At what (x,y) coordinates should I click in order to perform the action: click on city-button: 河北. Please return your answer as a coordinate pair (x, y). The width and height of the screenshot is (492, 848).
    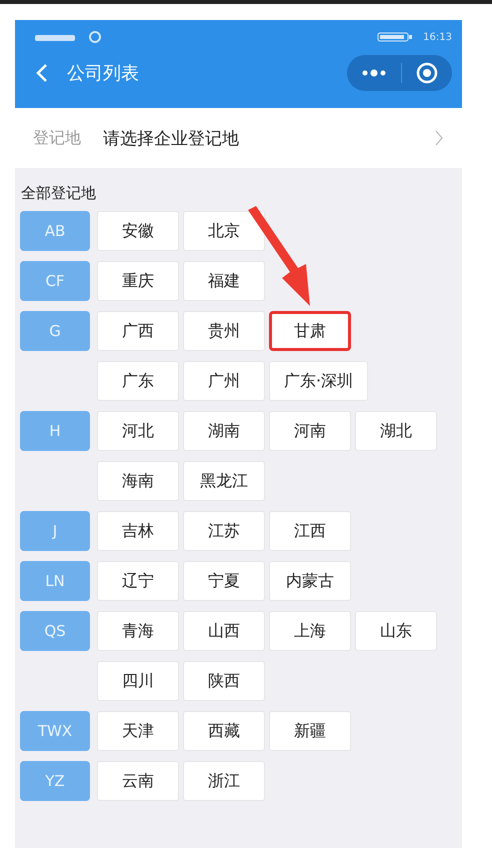
    Looking at the image, I should click on (138, 431).